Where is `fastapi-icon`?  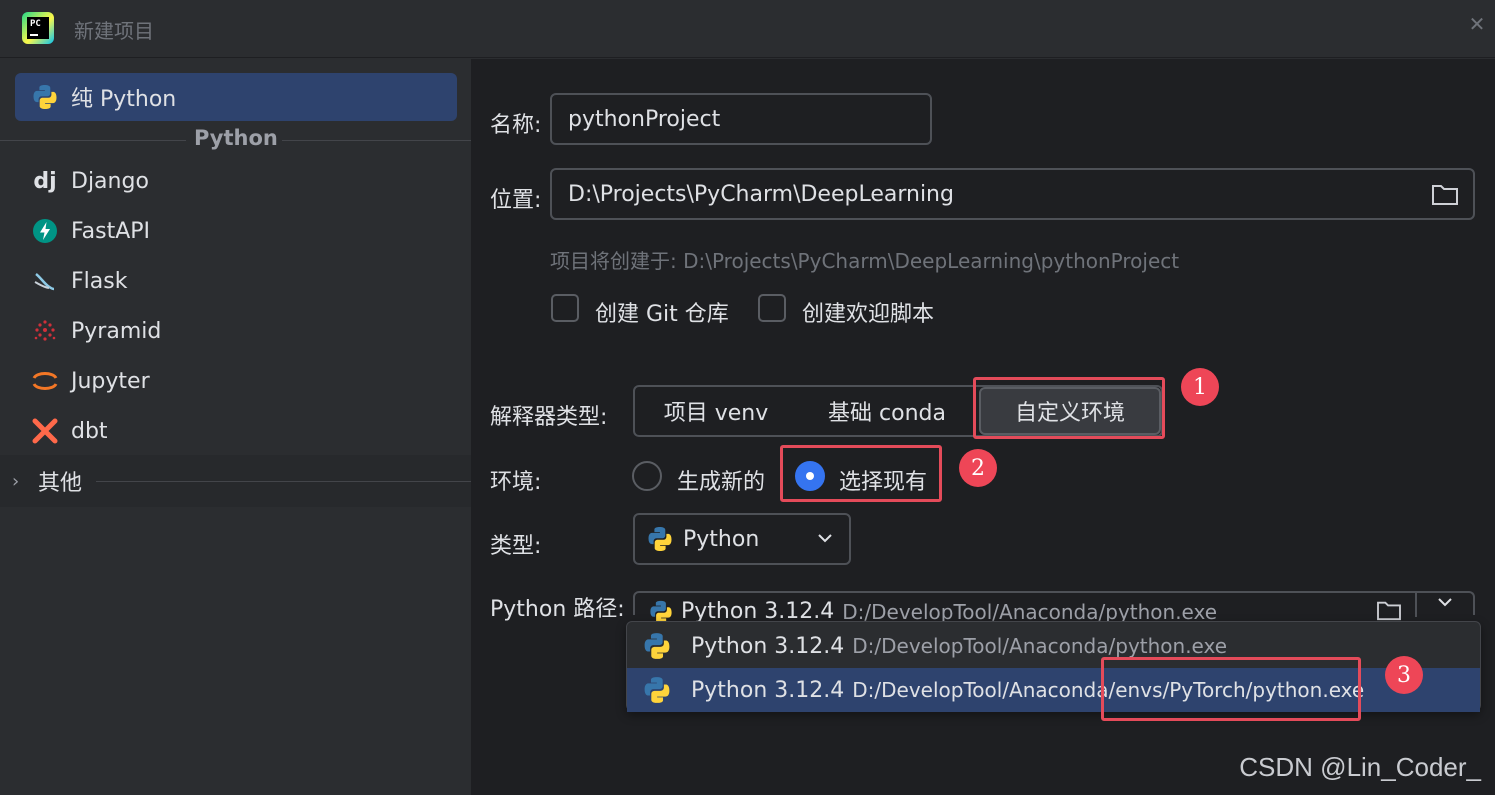
fastapi-icon is located at coordinates (45, 231).